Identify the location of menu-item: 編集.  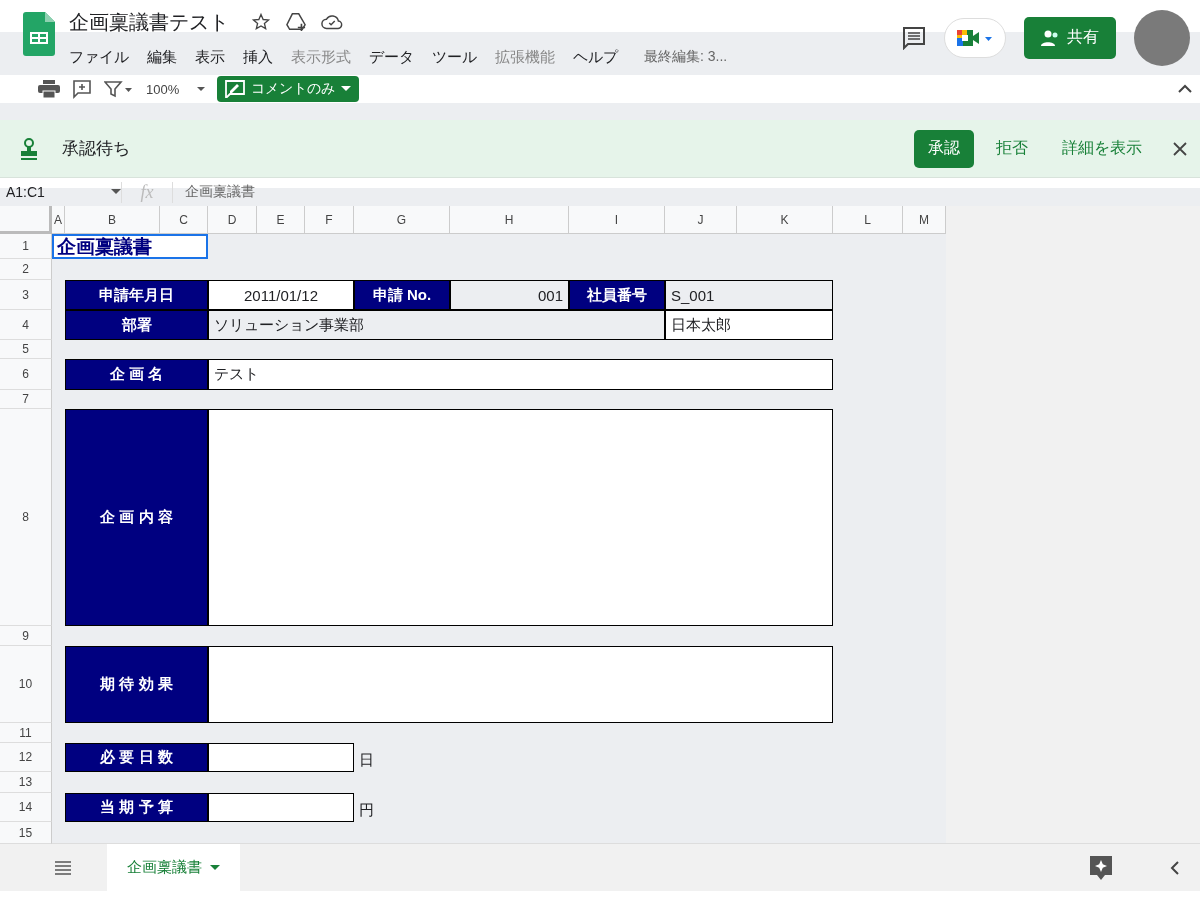
(162, 57).